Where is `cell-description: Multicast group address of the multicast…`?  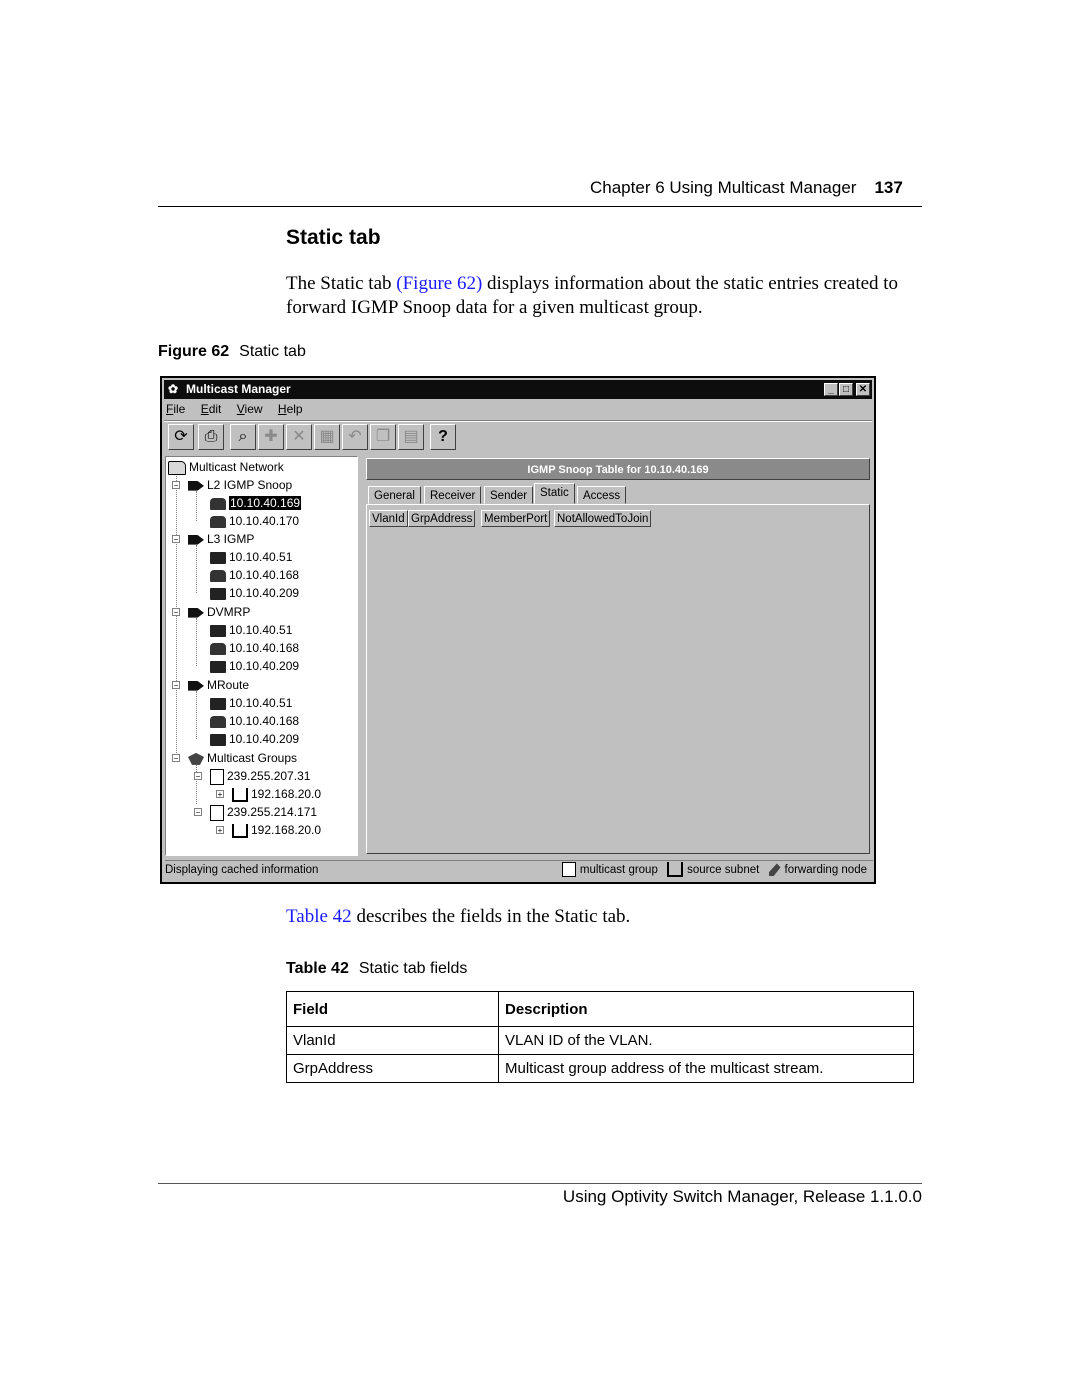
cell-description: Multicast group address of the multicast… is located at coordinates (706, 1068).